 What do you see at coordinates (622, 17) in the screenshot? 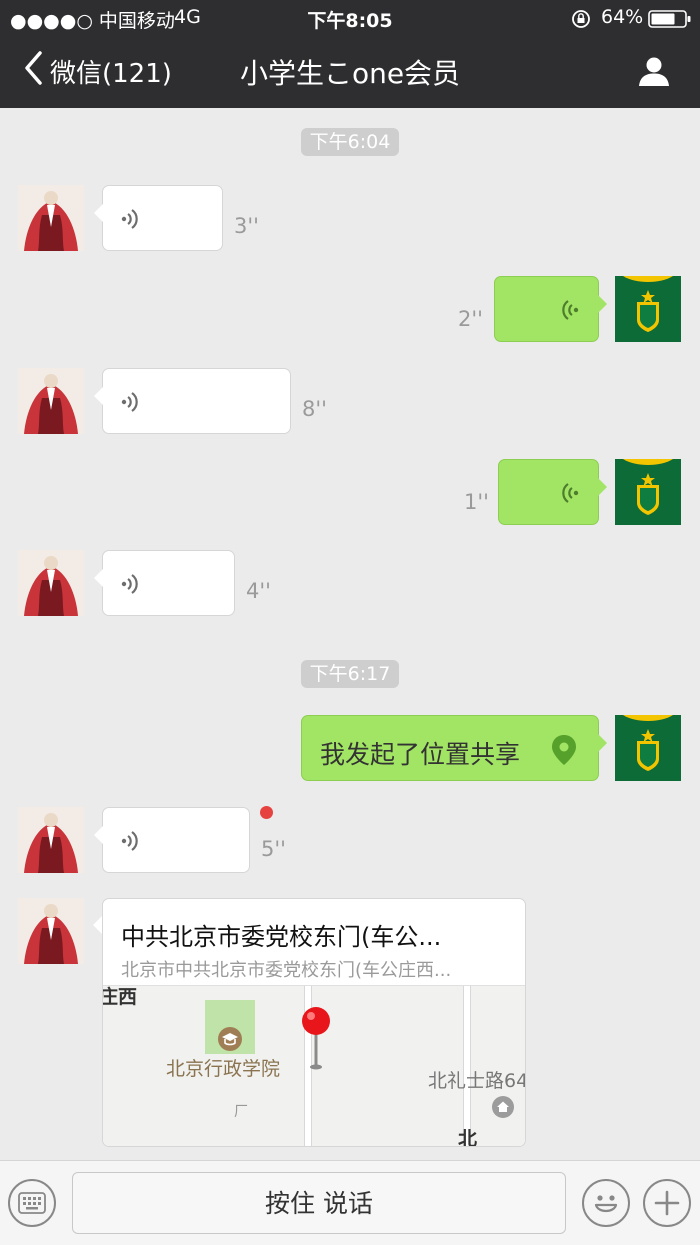
I see `battery-percent: 64%` at bounding box center [622, 17].